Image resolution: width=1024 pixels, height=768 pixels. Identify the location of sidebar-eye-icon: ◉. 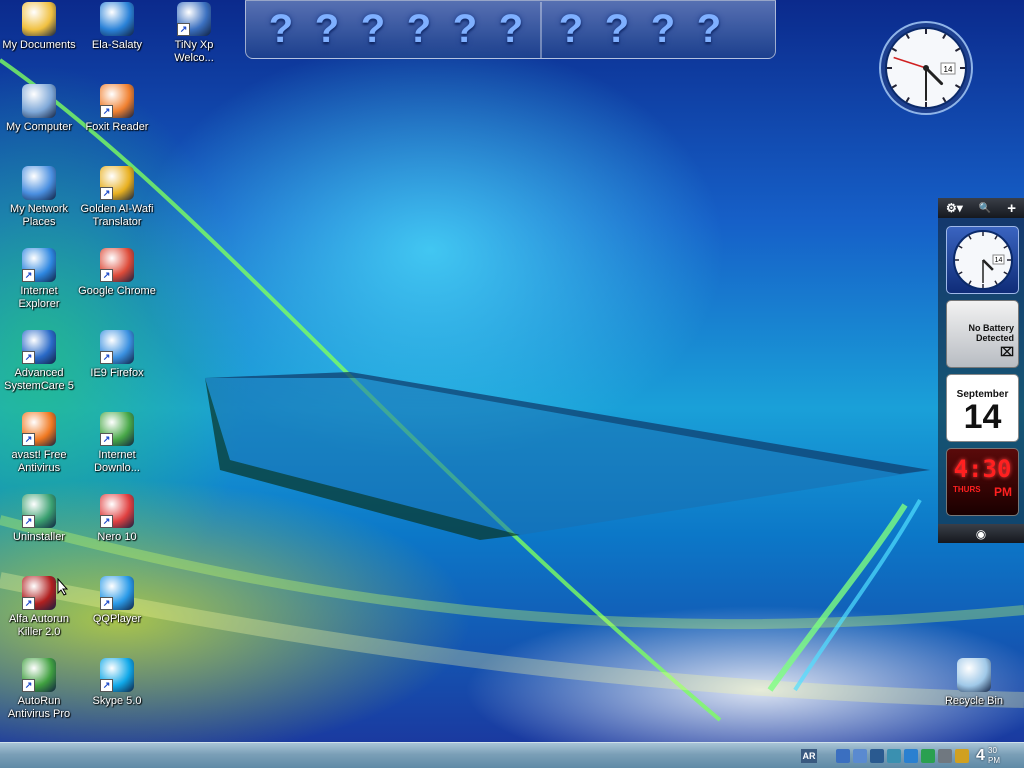
(981, 534).